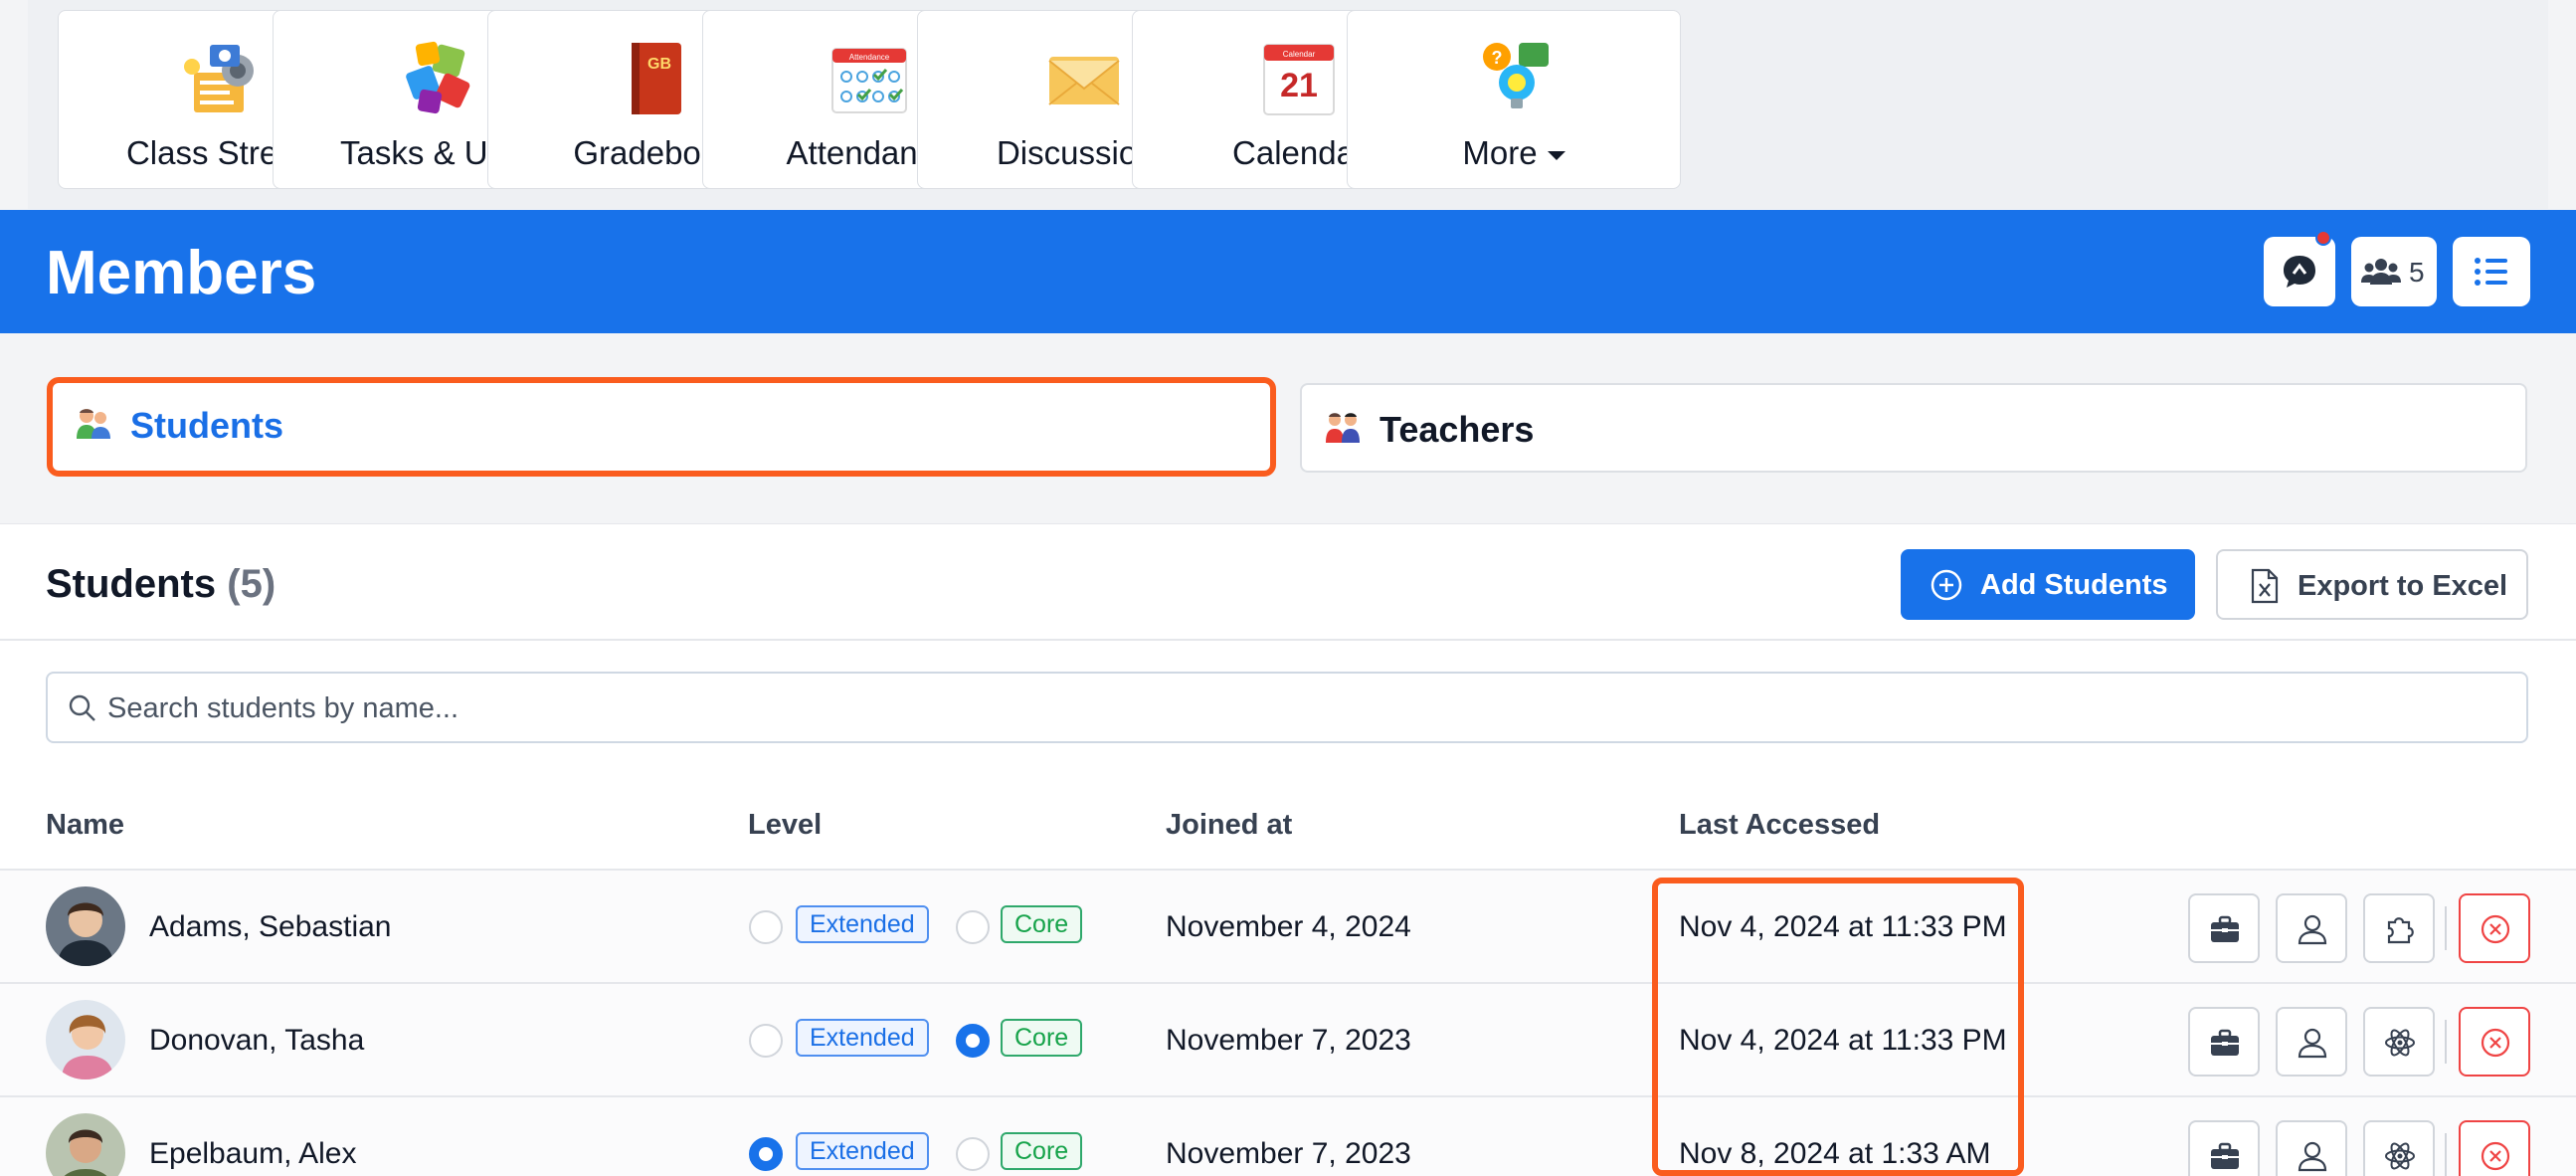 This screenshot has width=2576, height=1176. What do you see at coordinates (2417, 272) in the screenshot?
I see `member-count: 5` at bounding box center [2417, 272].